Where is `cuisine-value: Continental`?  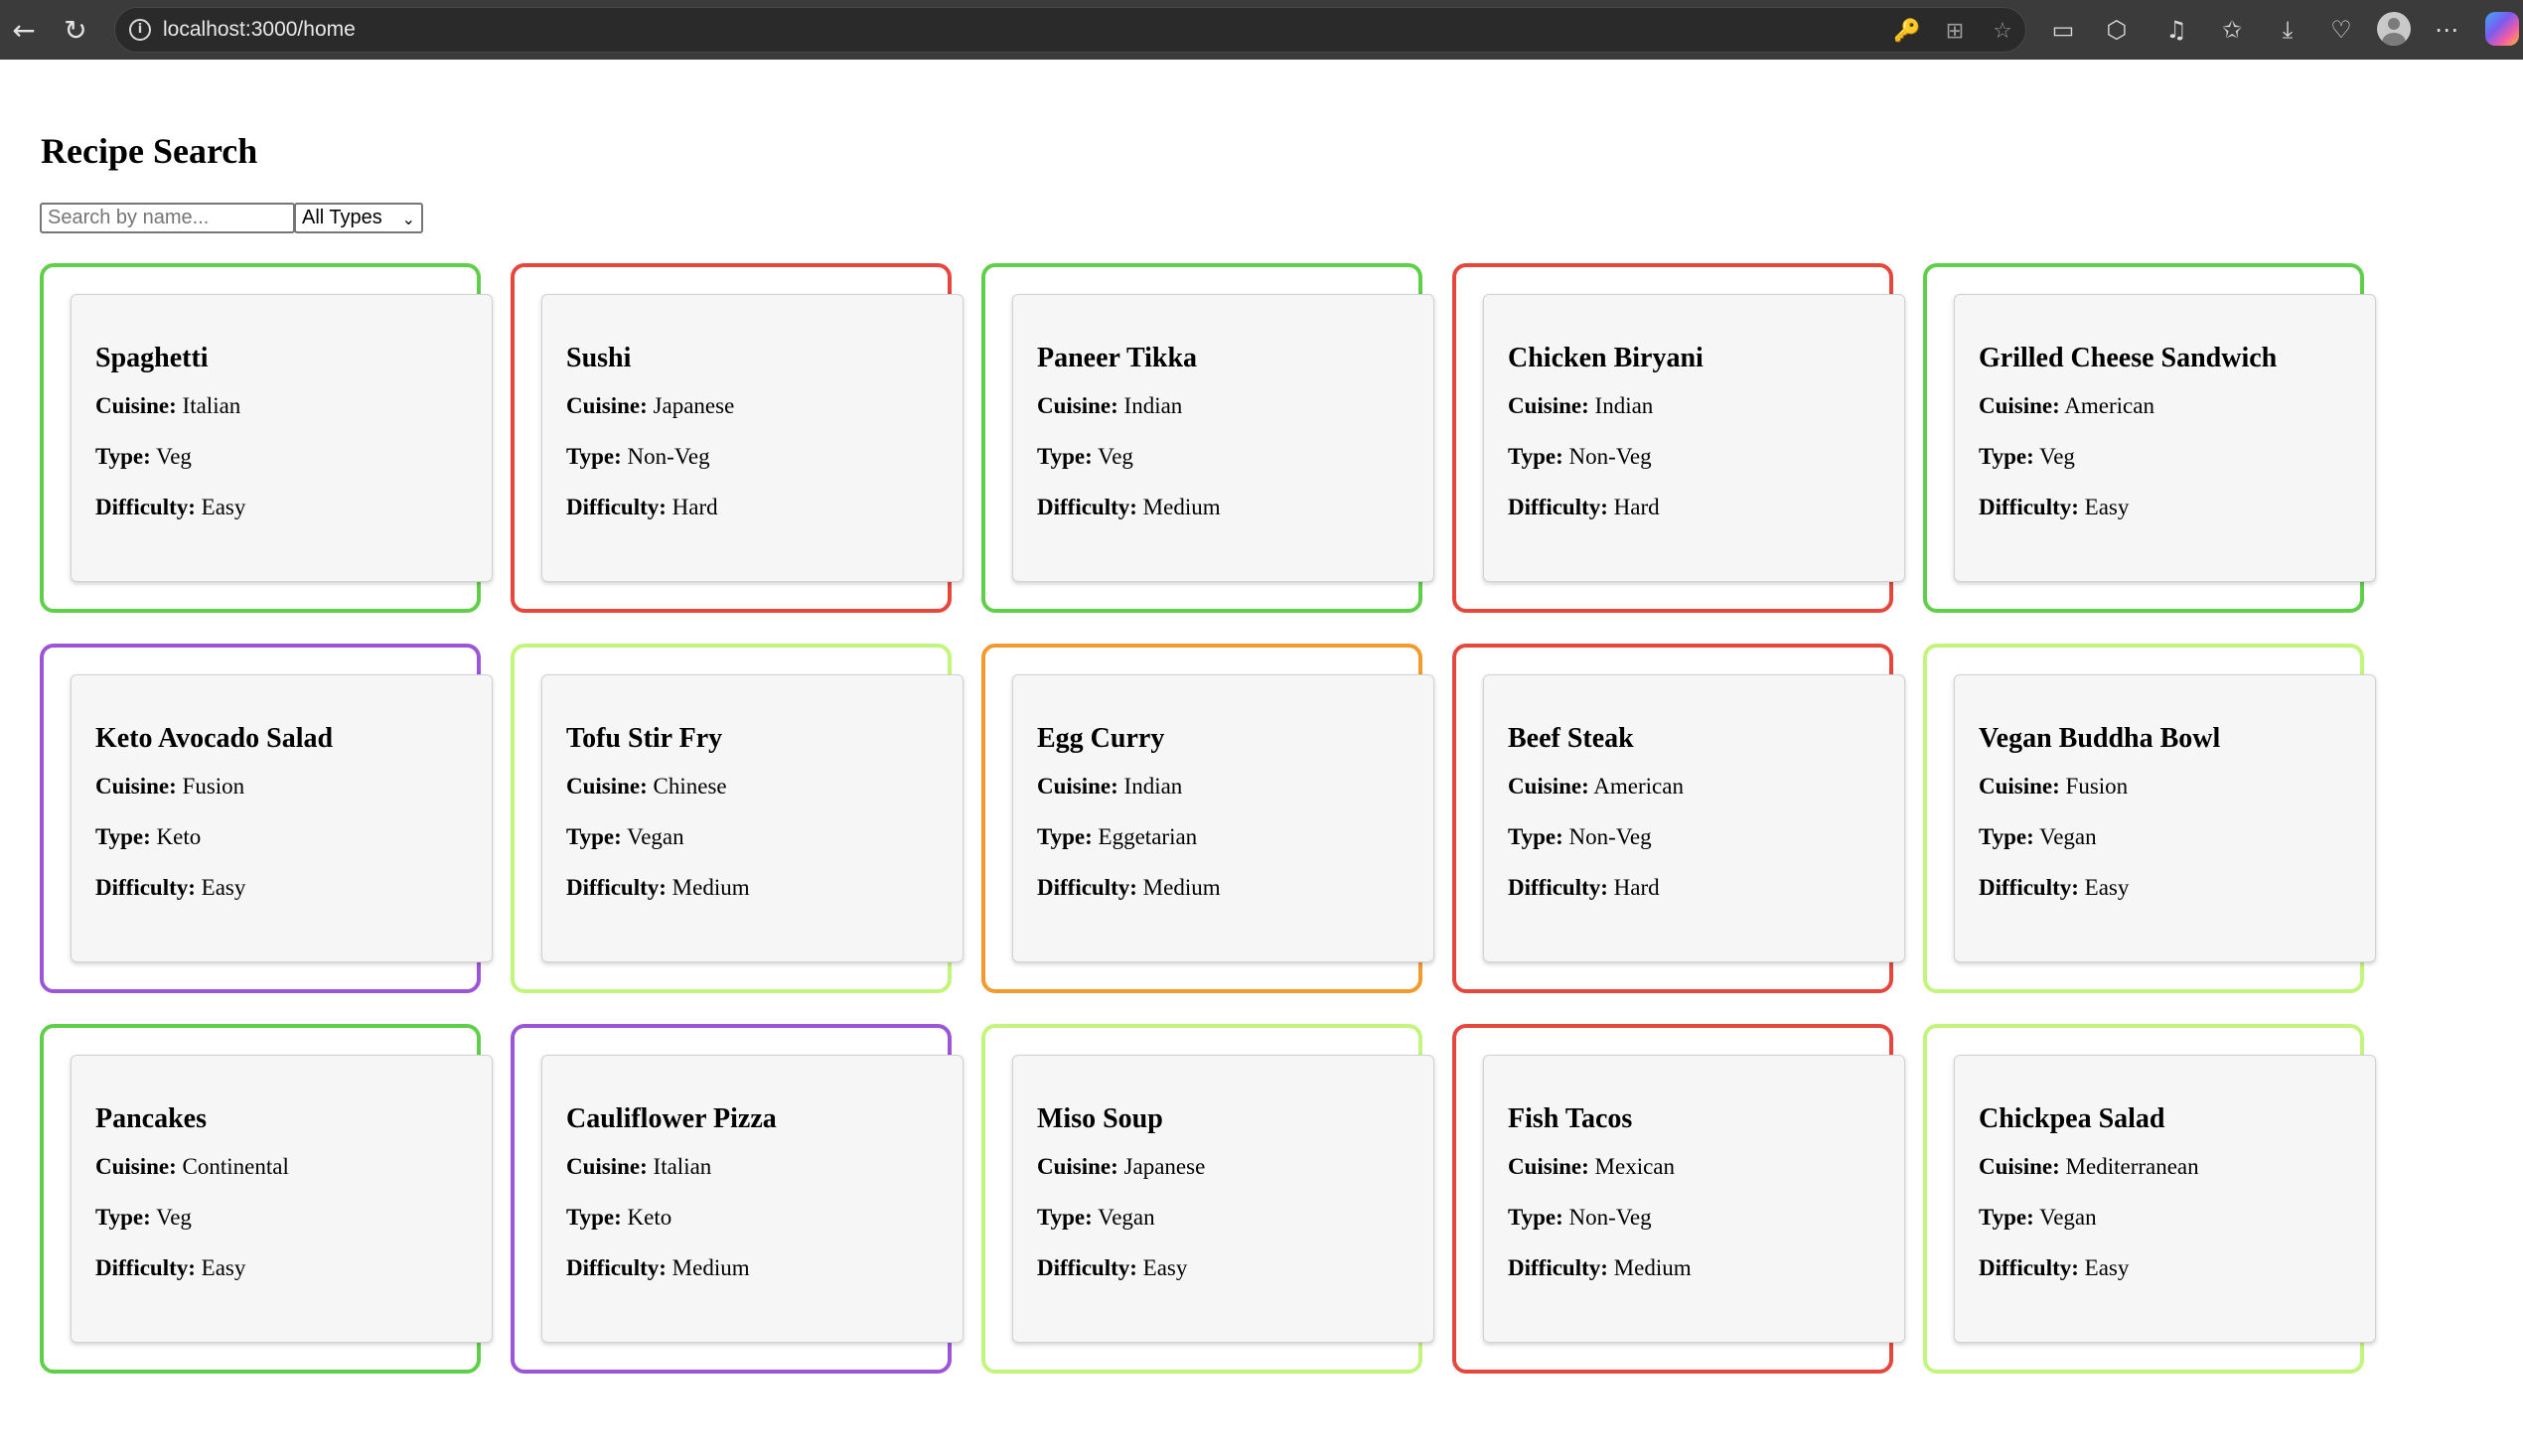
cuisine-value: Continental is located at coordinates (235, 1166).